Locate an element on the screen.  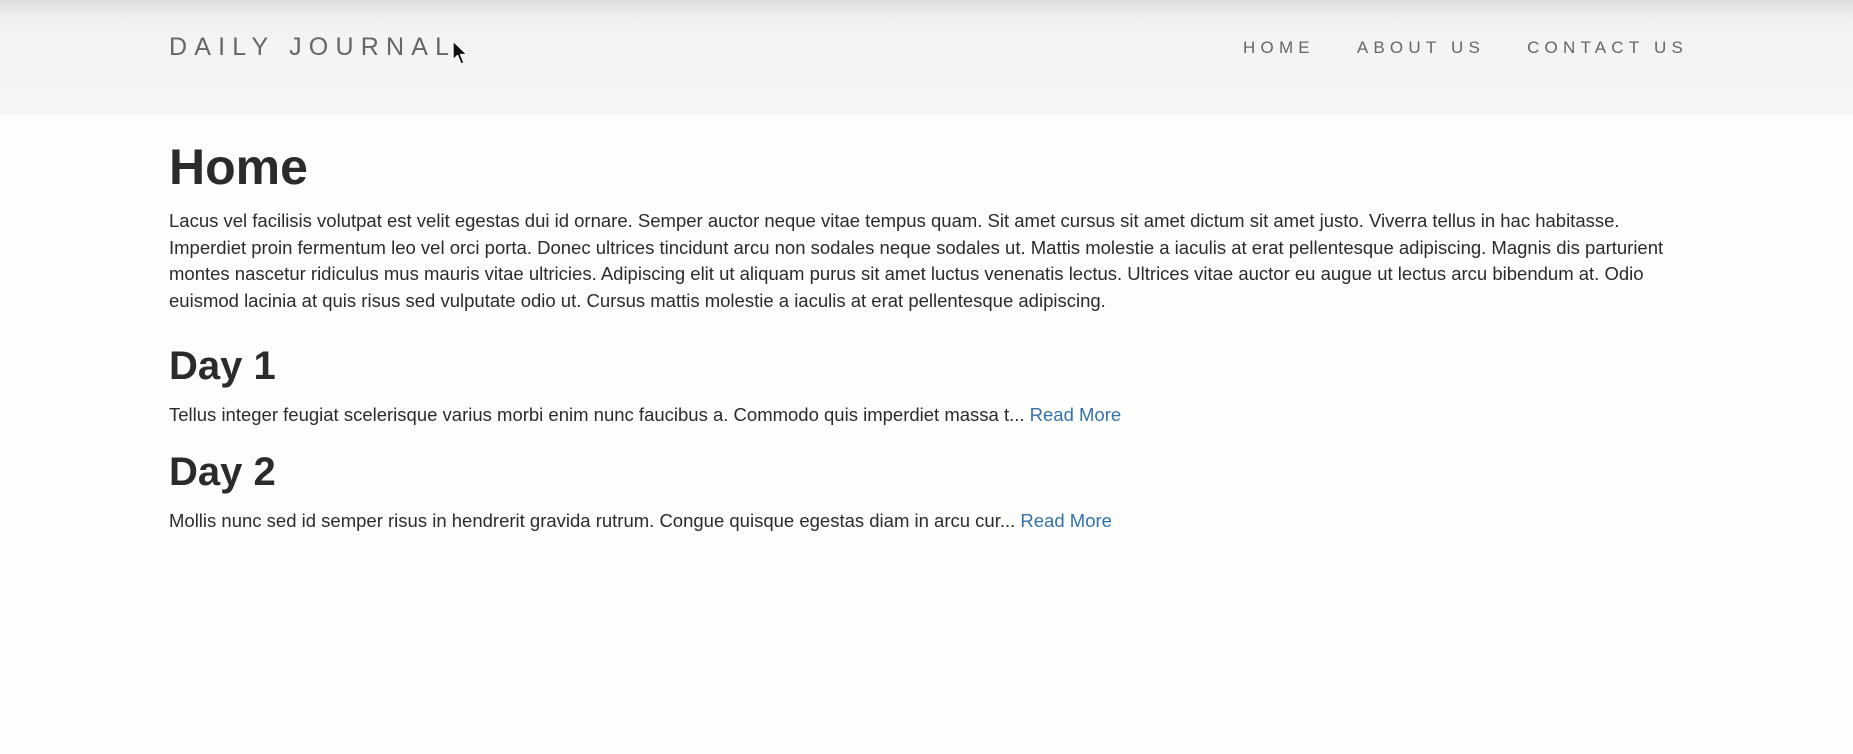
nav-link-home: HOME is located at coordinates (1279, 47).